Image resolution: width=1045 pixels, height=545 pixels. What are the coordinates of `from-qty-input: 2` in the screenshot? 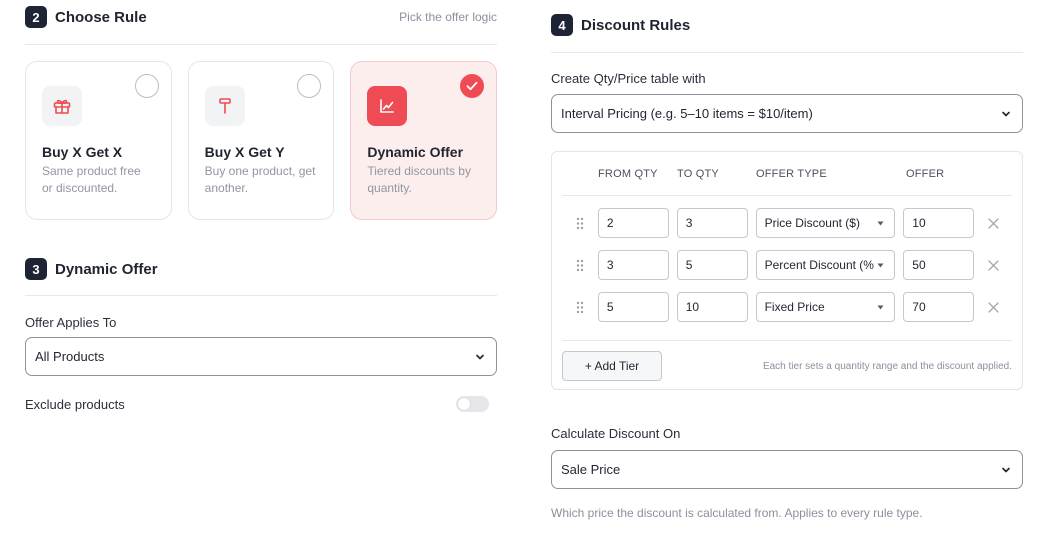 It's located at (633, 223).